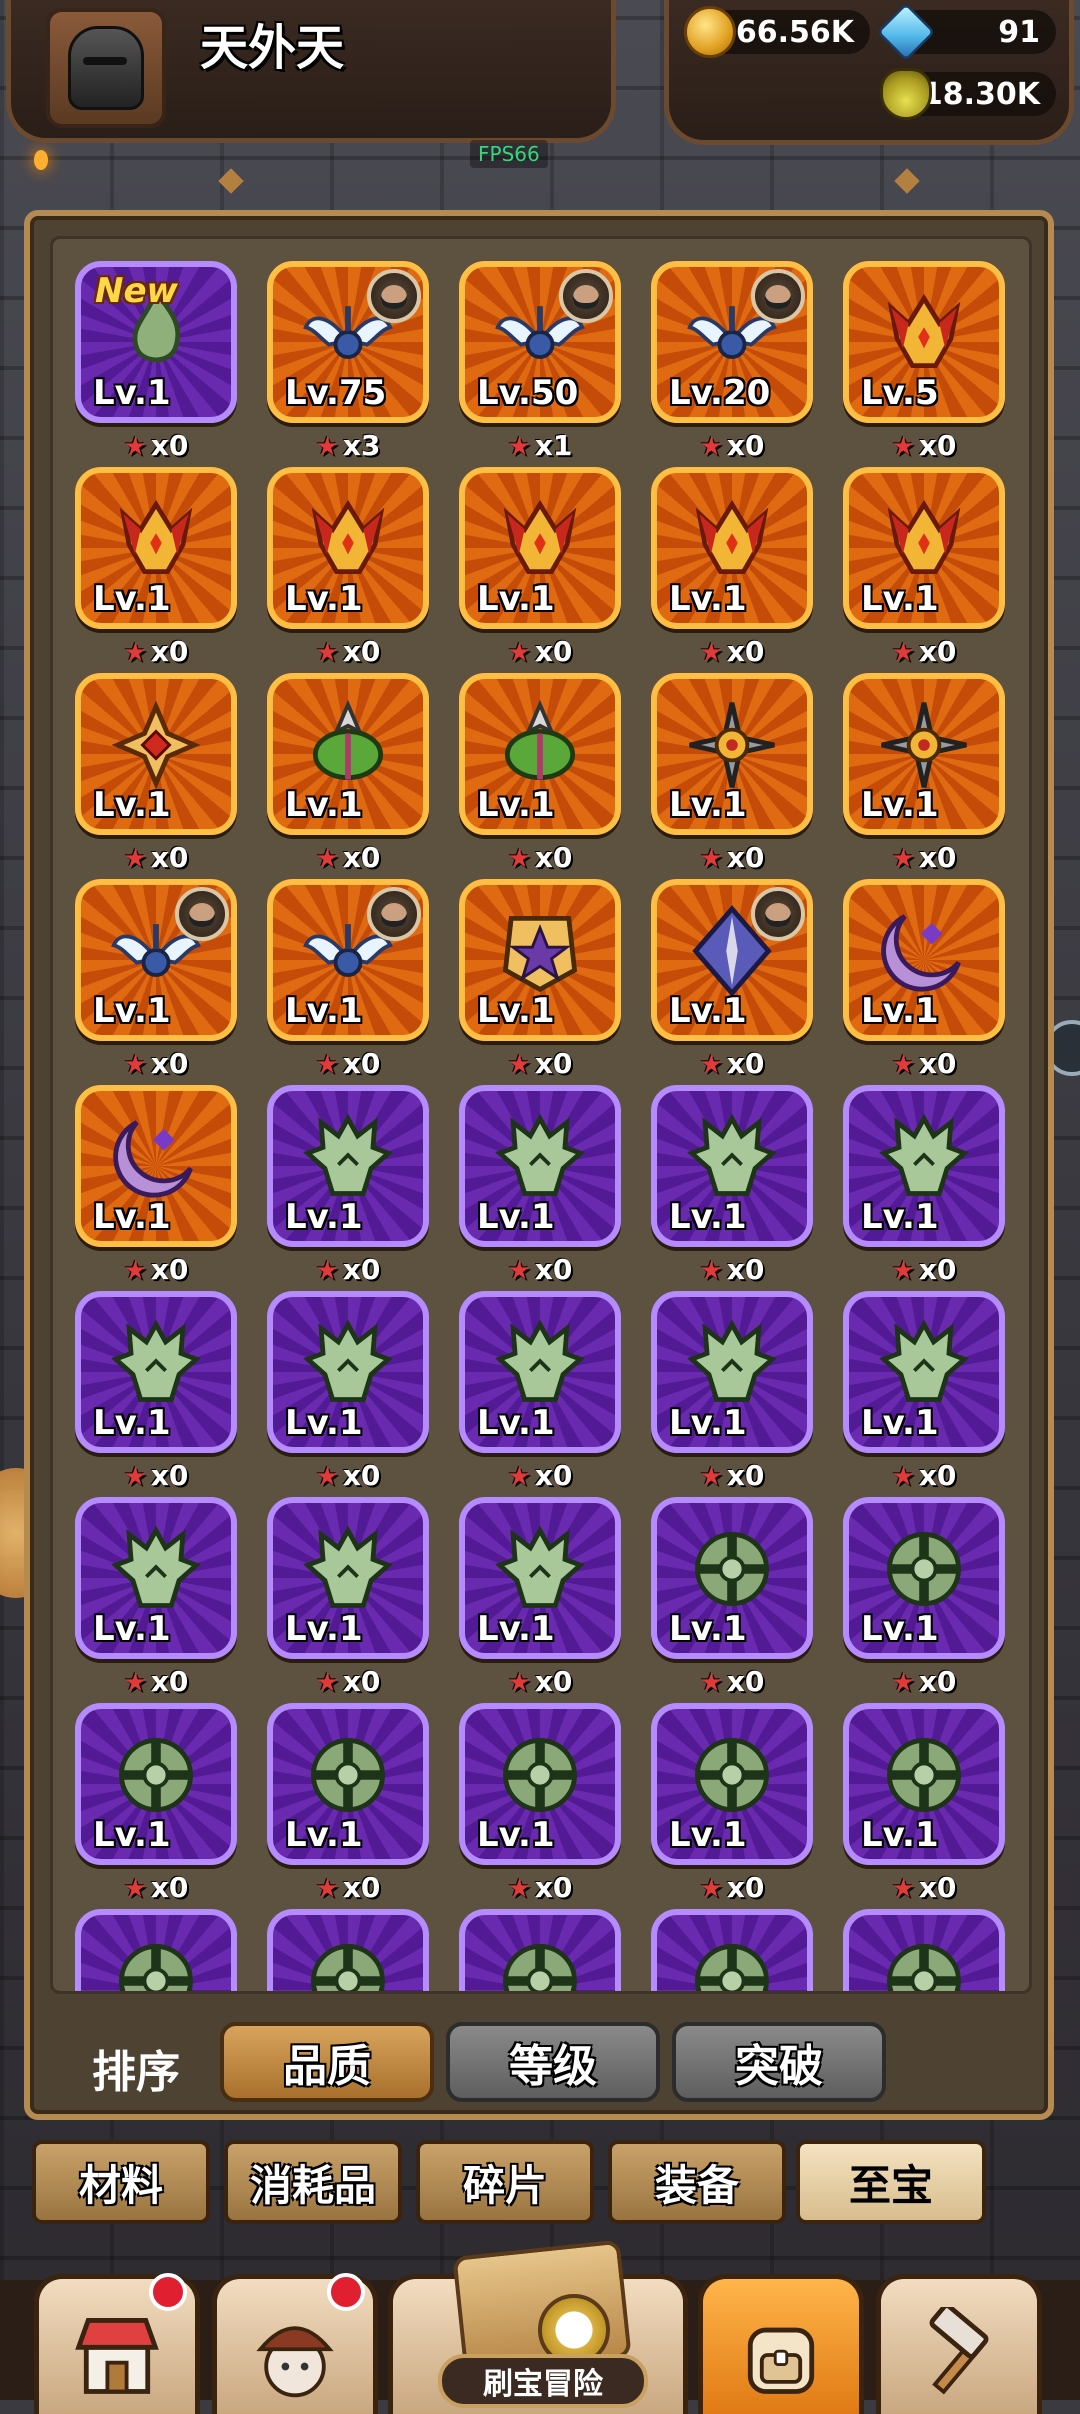  What do you see at coordinates (781, 2344) in the screenshot?
I see `nav-bag-button` at bounding box center [781, 2344].